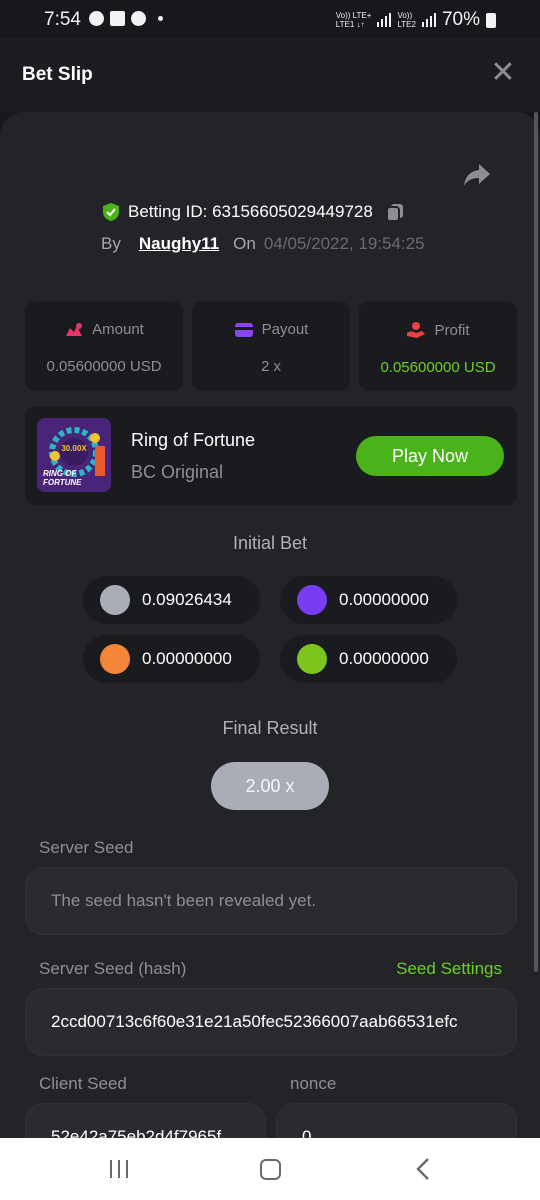 The height and width of the screenshot is (1200, 540). I want to click on initial-bet-title: Initial Bet, so click(270, 543).